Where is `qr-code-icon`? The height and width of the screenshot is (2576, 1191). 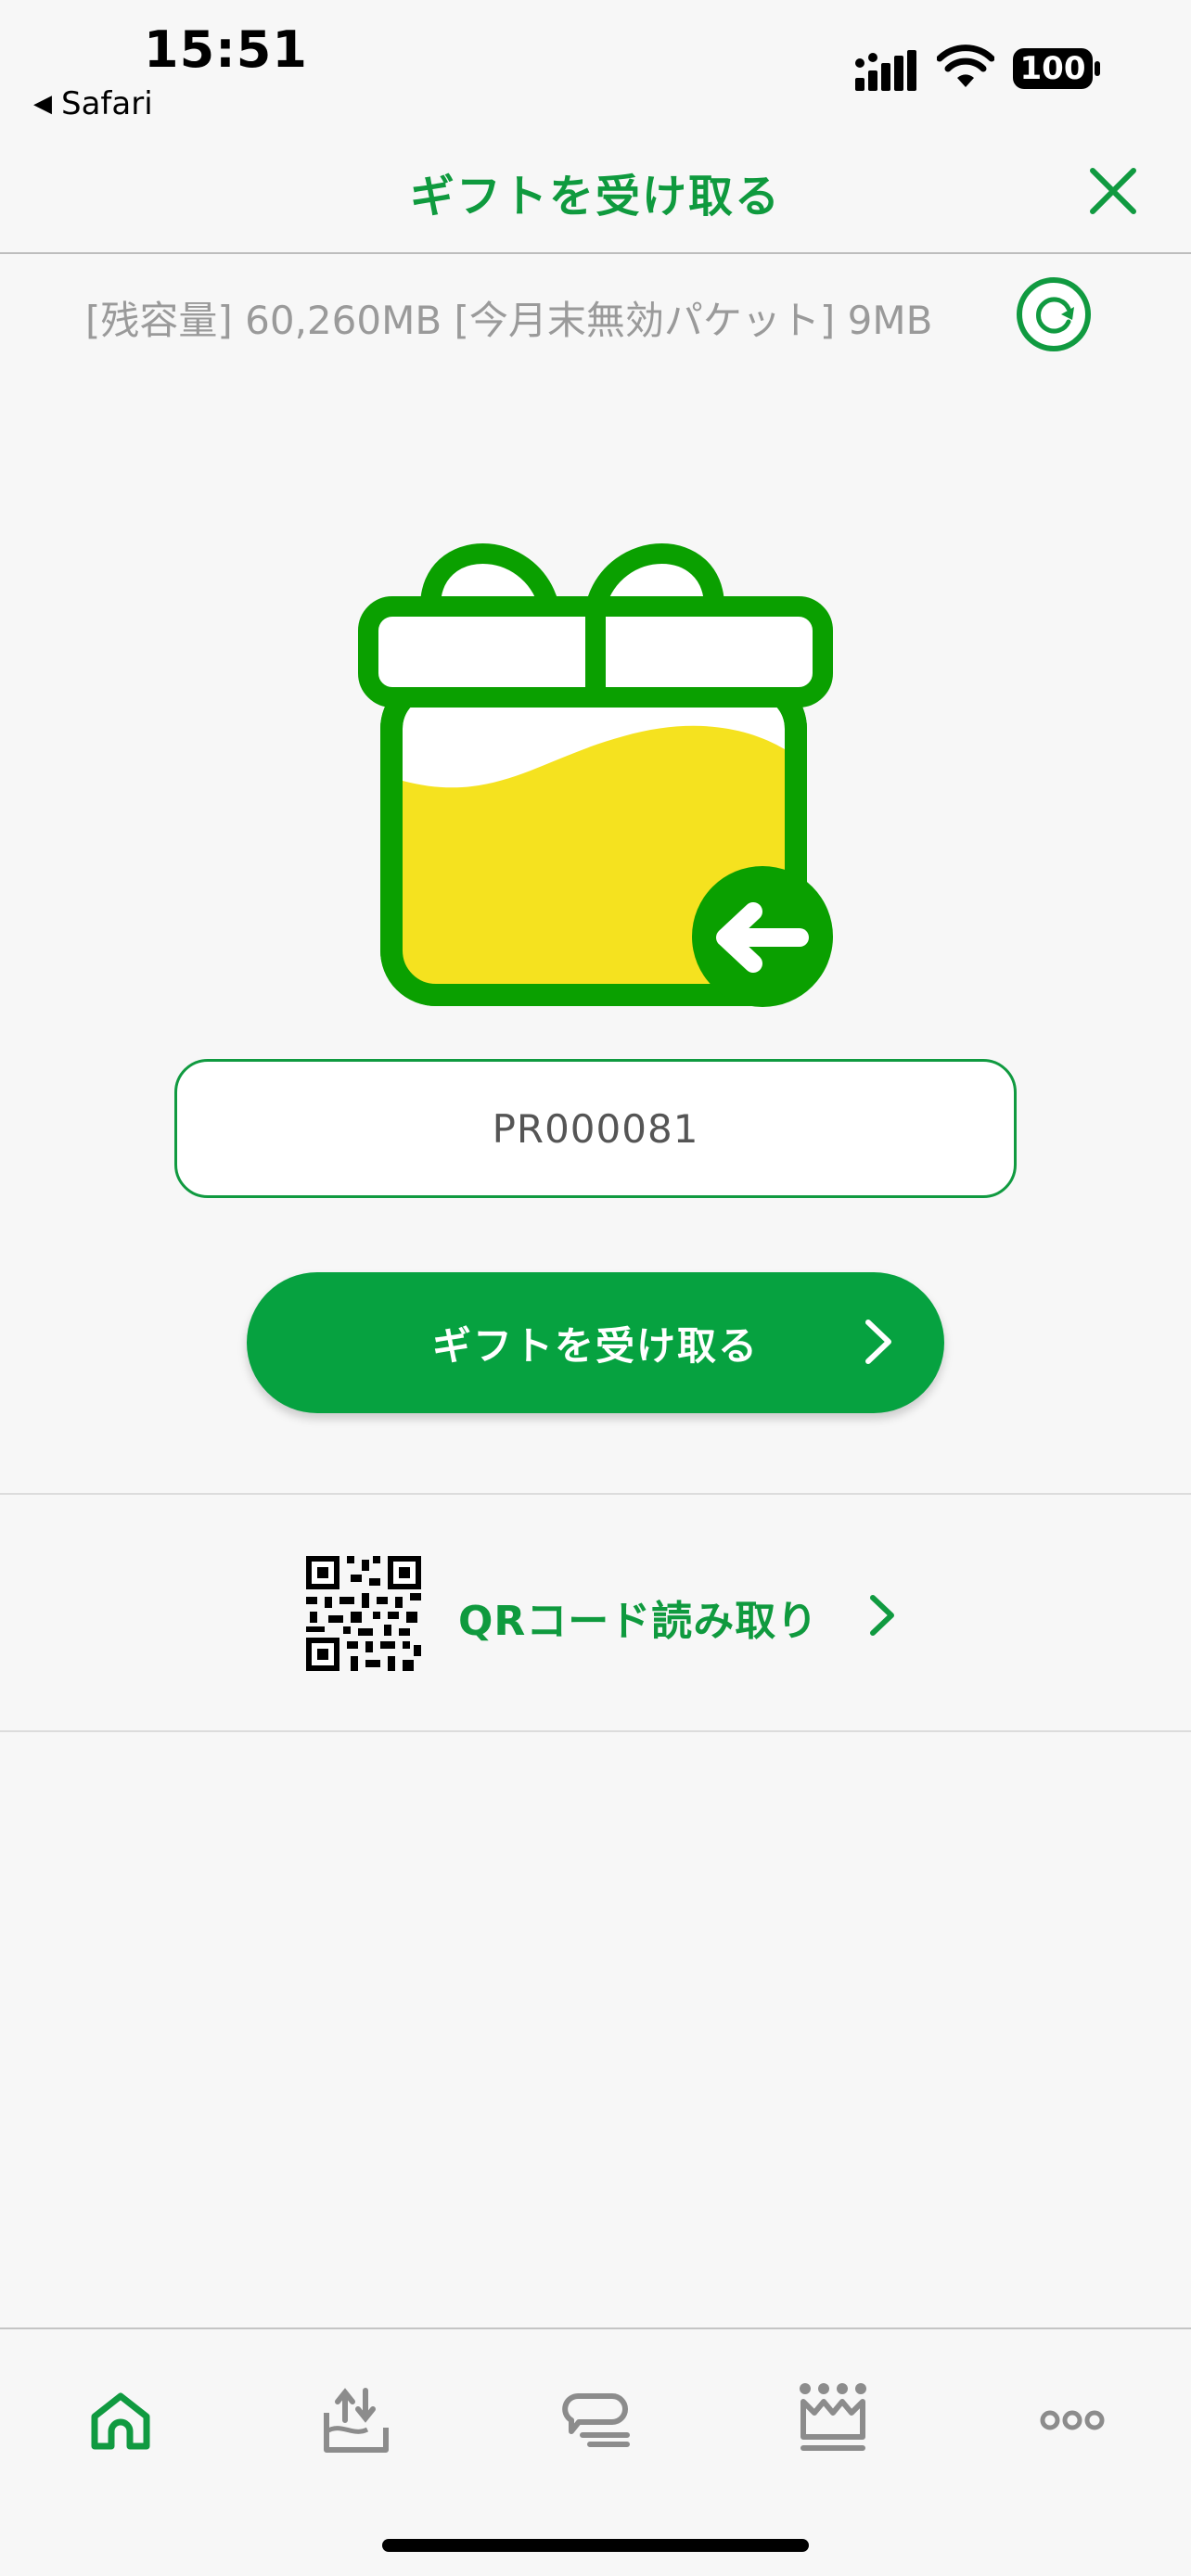 qr-code-icon is located at coordinates (363, 1613).